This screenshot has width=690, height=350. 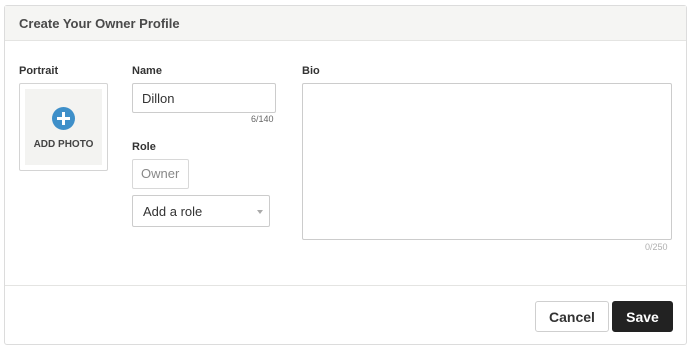 I want to click on role-chip-owner: Owner, so click(x=160, y=174).